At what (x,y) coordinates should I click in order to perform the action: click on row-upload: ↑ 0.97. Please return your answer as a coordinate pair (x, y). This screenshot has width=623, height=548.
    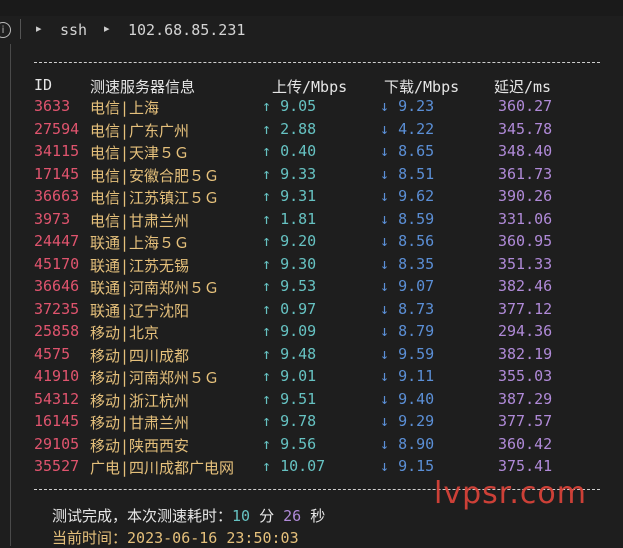
    Looking at the image, I should click on (289, 309).